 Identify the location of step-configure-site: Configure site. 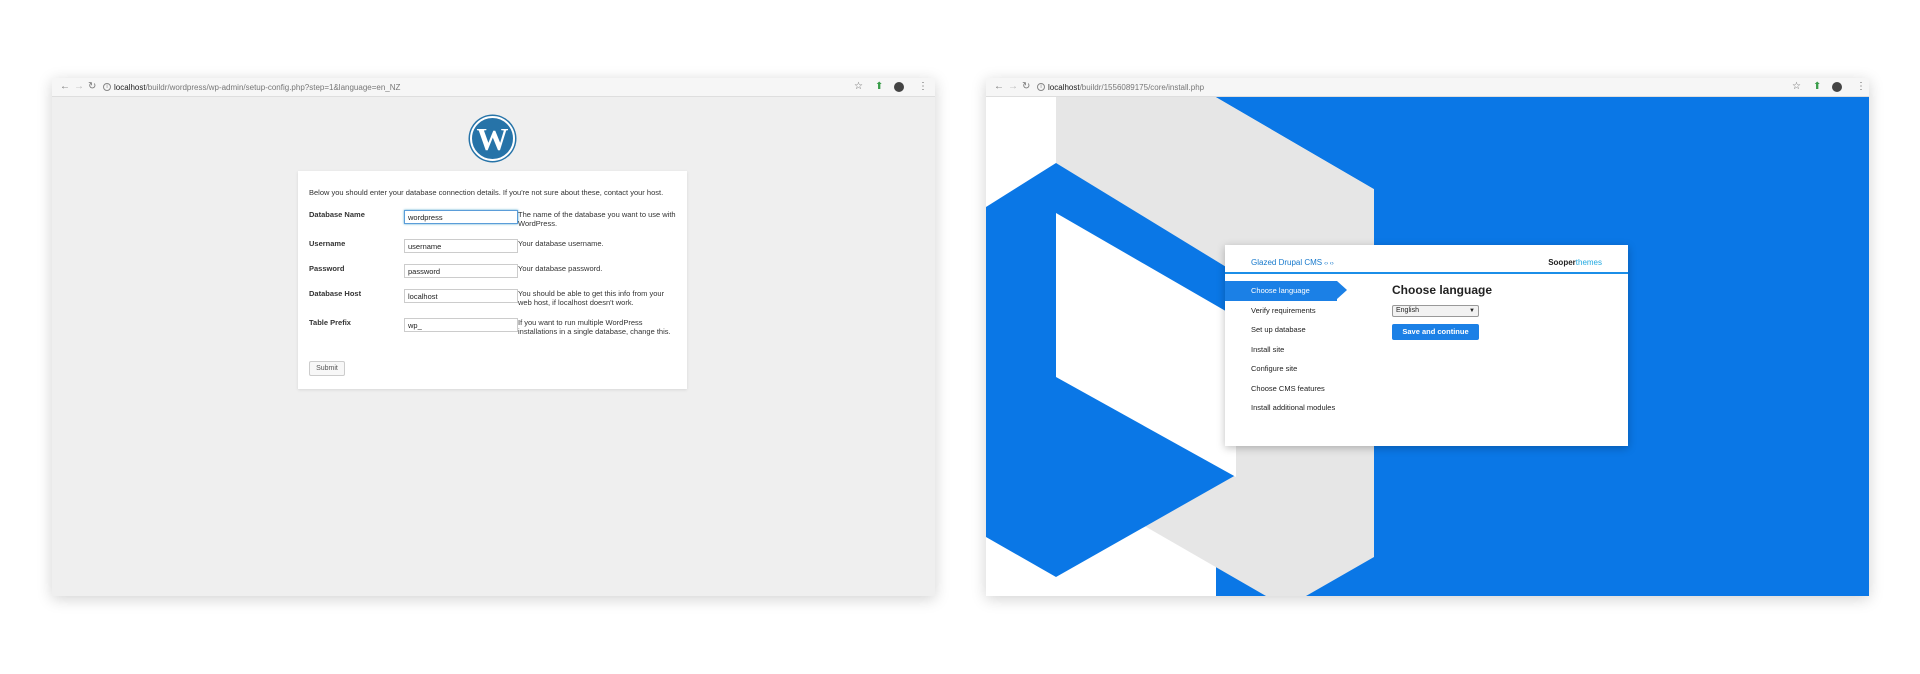
(1274, 368).